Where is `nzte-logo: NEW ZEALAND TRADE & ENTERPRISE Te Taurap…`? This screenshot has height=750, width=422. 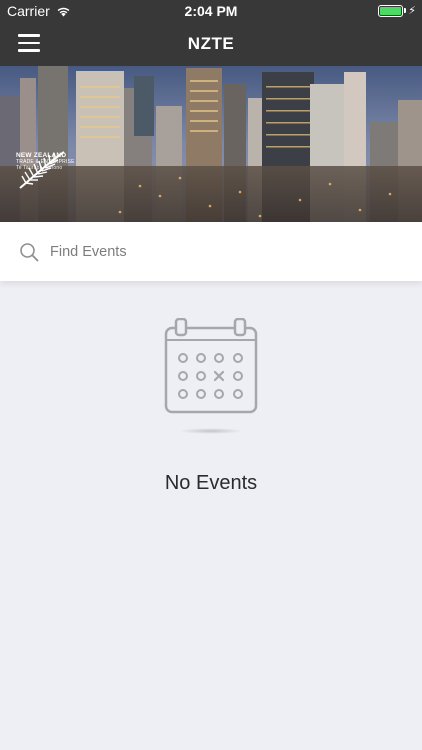 nzte-logo: NEW ZEALAND TRADE & ENTERPRISE Te Taurap… is located at coordinates (45, 169).